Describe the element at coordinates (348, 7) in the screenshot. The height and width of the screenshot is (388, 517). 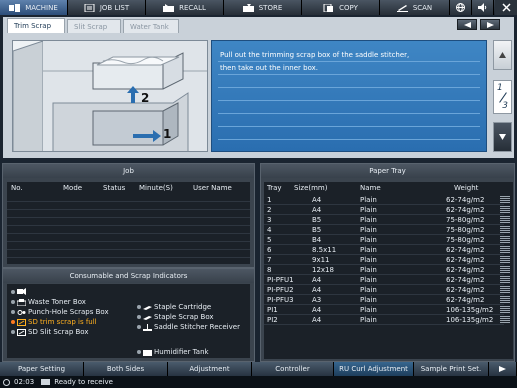
I see `nav-copy-label: COPY` at that location.